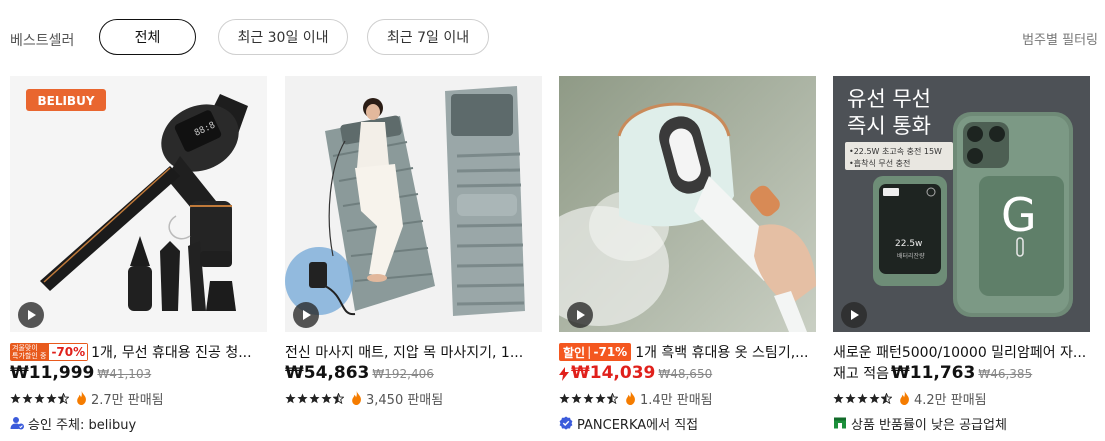 The image size is (1105, 441). Describe the element at coordinates (403, 374) in the screenshot. I see `original-price: ₩192,406` at that location.